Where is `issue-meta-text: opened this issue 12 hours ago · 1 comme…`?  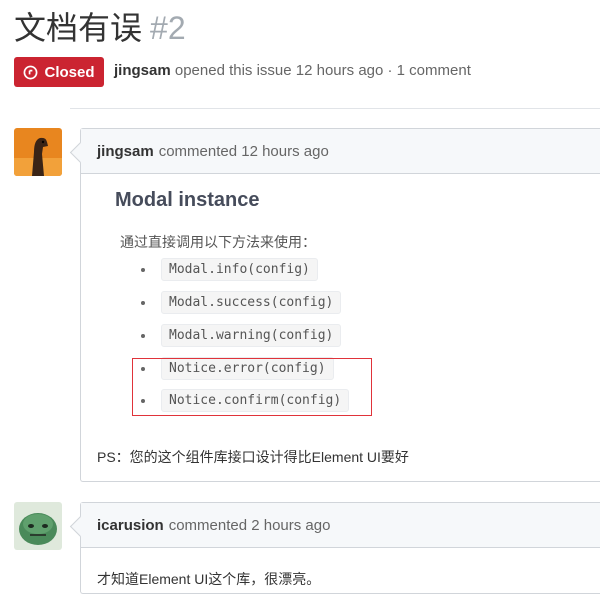 issue-meta-text: opened this issue 12 hours ago · 1 comme… is located at coordinates (322, 70).